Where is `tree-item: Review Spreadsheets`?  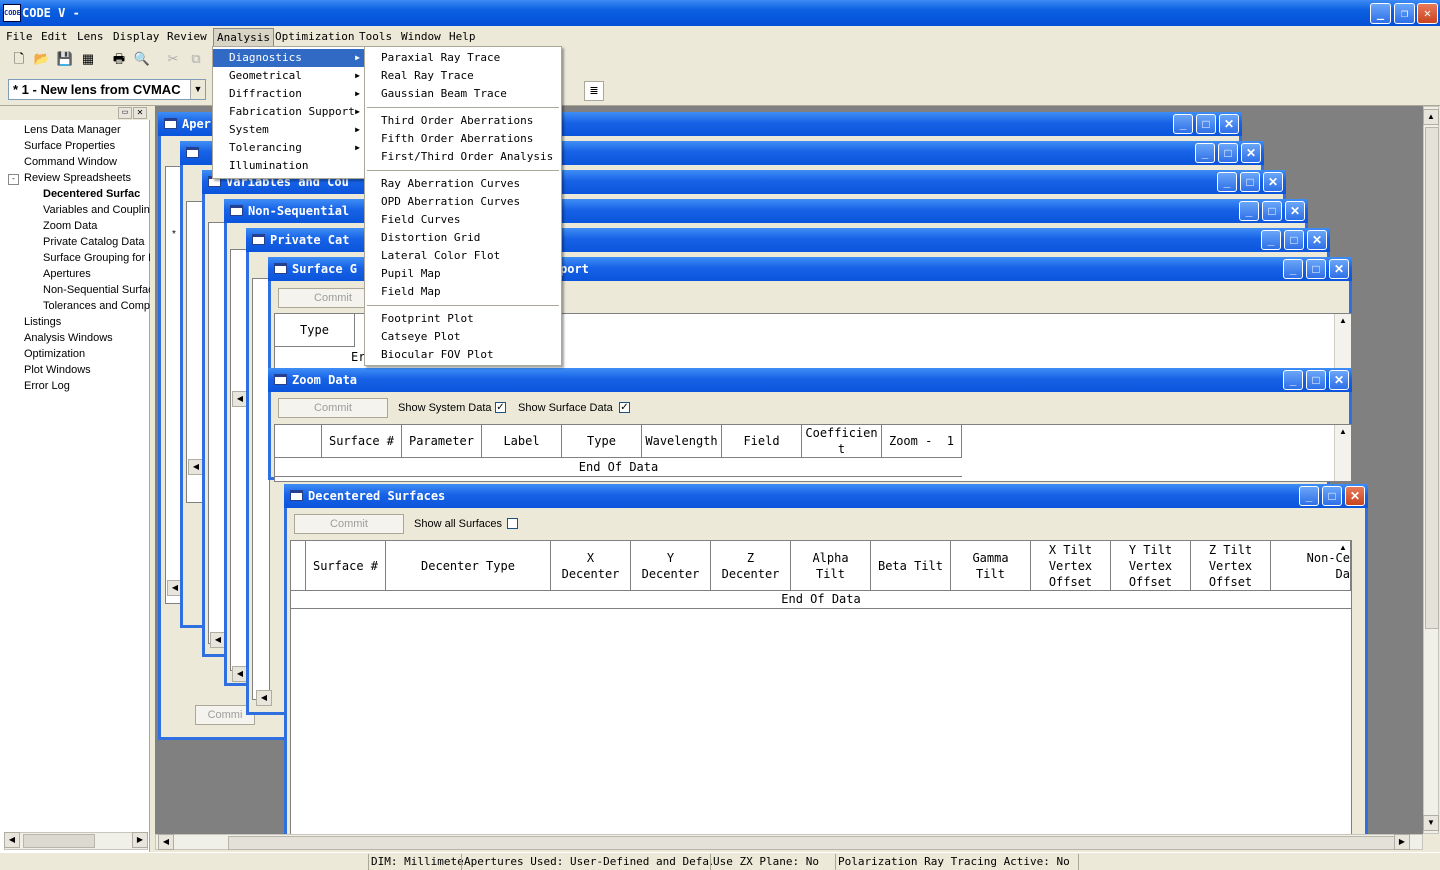
tree-item: Review Spreadsheets is located at coordinates (87, 178).